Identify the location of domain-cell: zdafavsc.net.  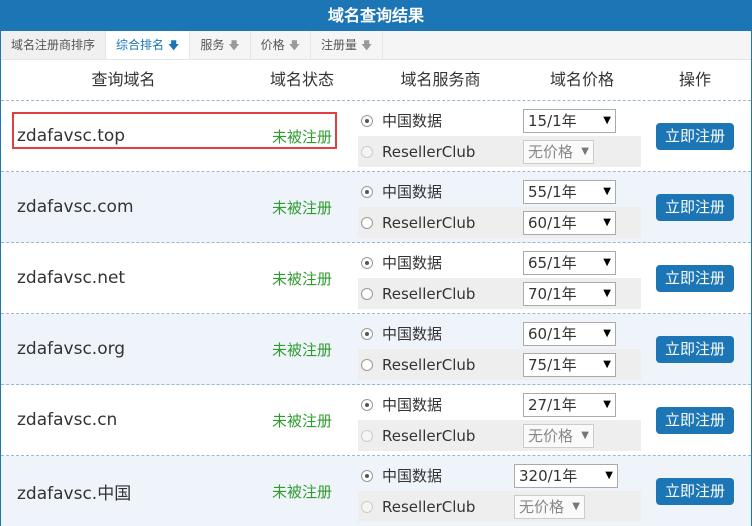
(123, 278).